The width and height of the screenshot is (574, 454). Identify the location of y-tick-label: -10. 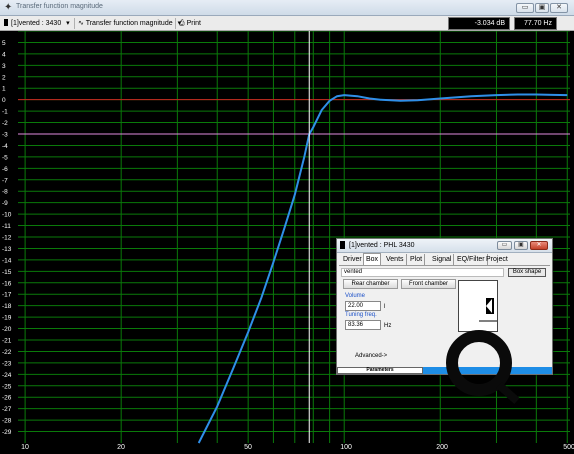
(7, 215).